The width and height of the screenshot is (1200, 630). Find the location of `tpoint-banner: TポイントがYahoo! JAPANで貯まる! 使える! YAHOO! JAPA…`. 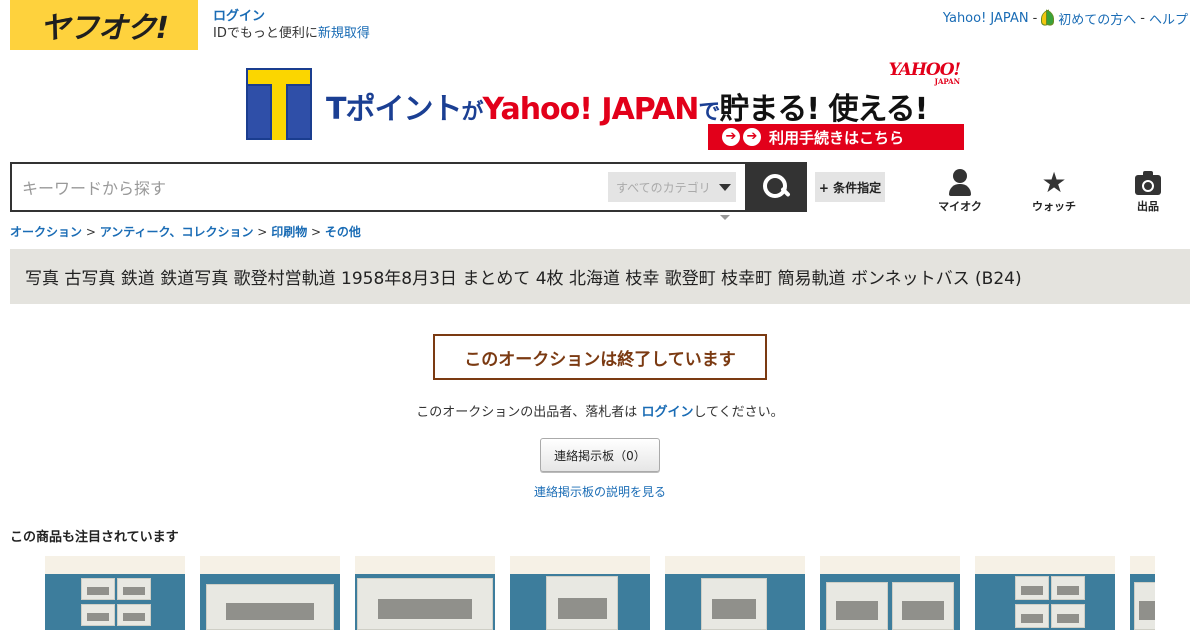

tpoint-banner: TポイントがYahoo! JAPANで貯まる! 使える! YAHOO! JAPA… is located at coordinates (605, 107).